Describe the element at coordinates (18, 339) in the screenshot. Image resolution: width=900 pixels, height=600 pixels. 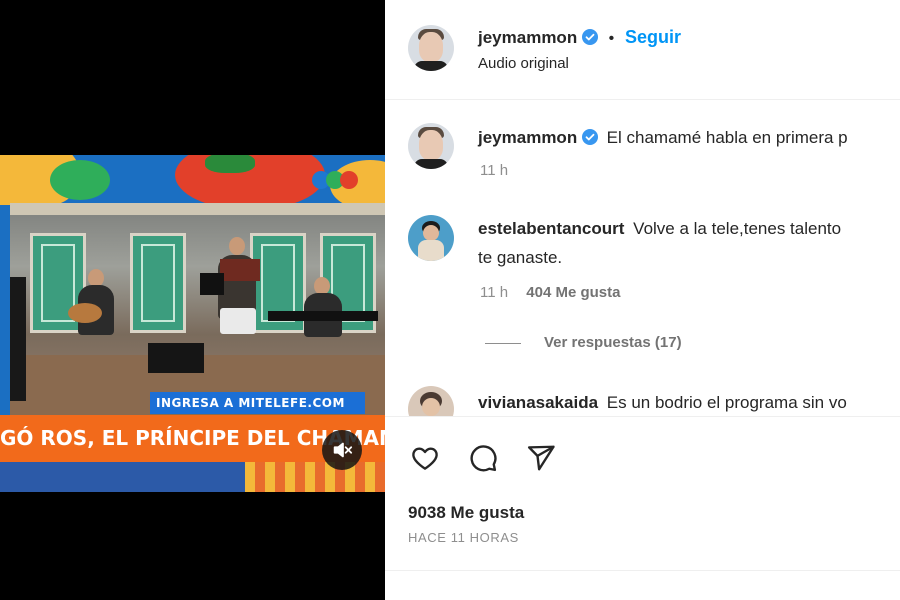
I see `side-screen` at that location.